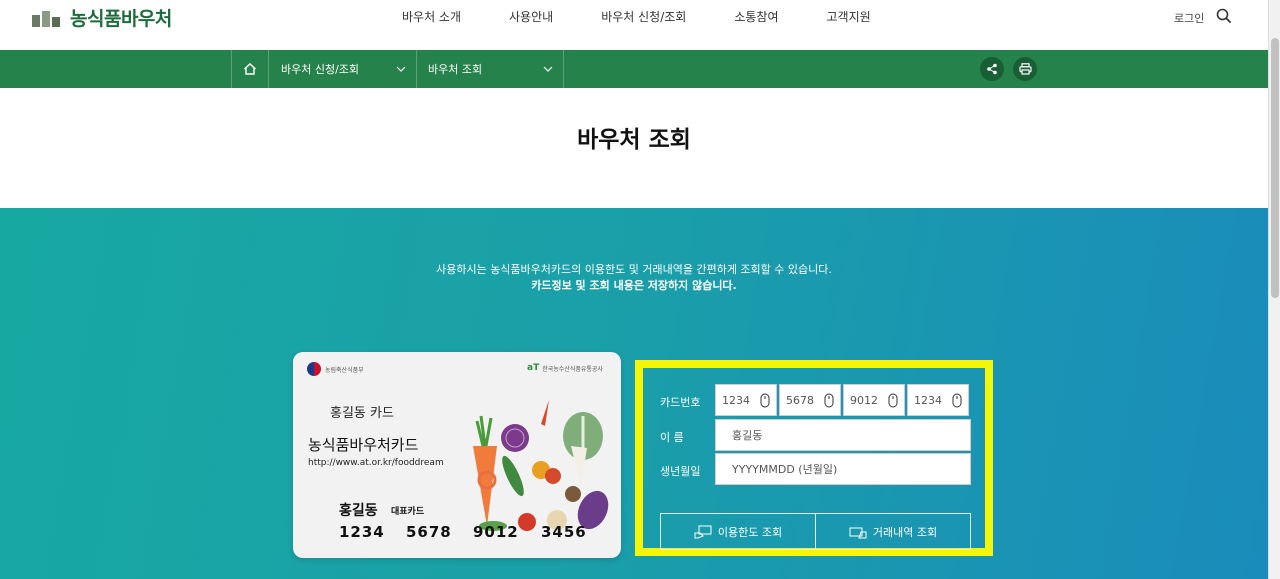 This screenshot has height=579, width=1280. I want to click on card-number-input-3: 9012, so click(874, 400).